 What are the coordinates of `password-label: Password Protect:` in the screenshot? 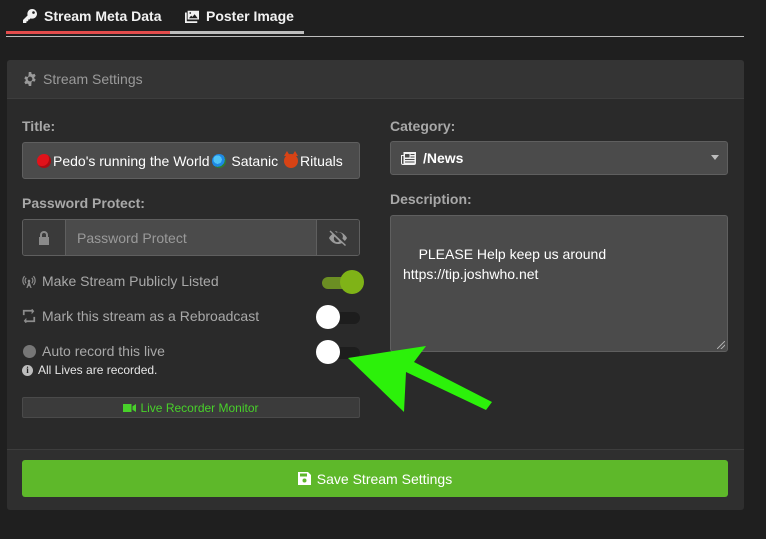 It's located at (83, 203).